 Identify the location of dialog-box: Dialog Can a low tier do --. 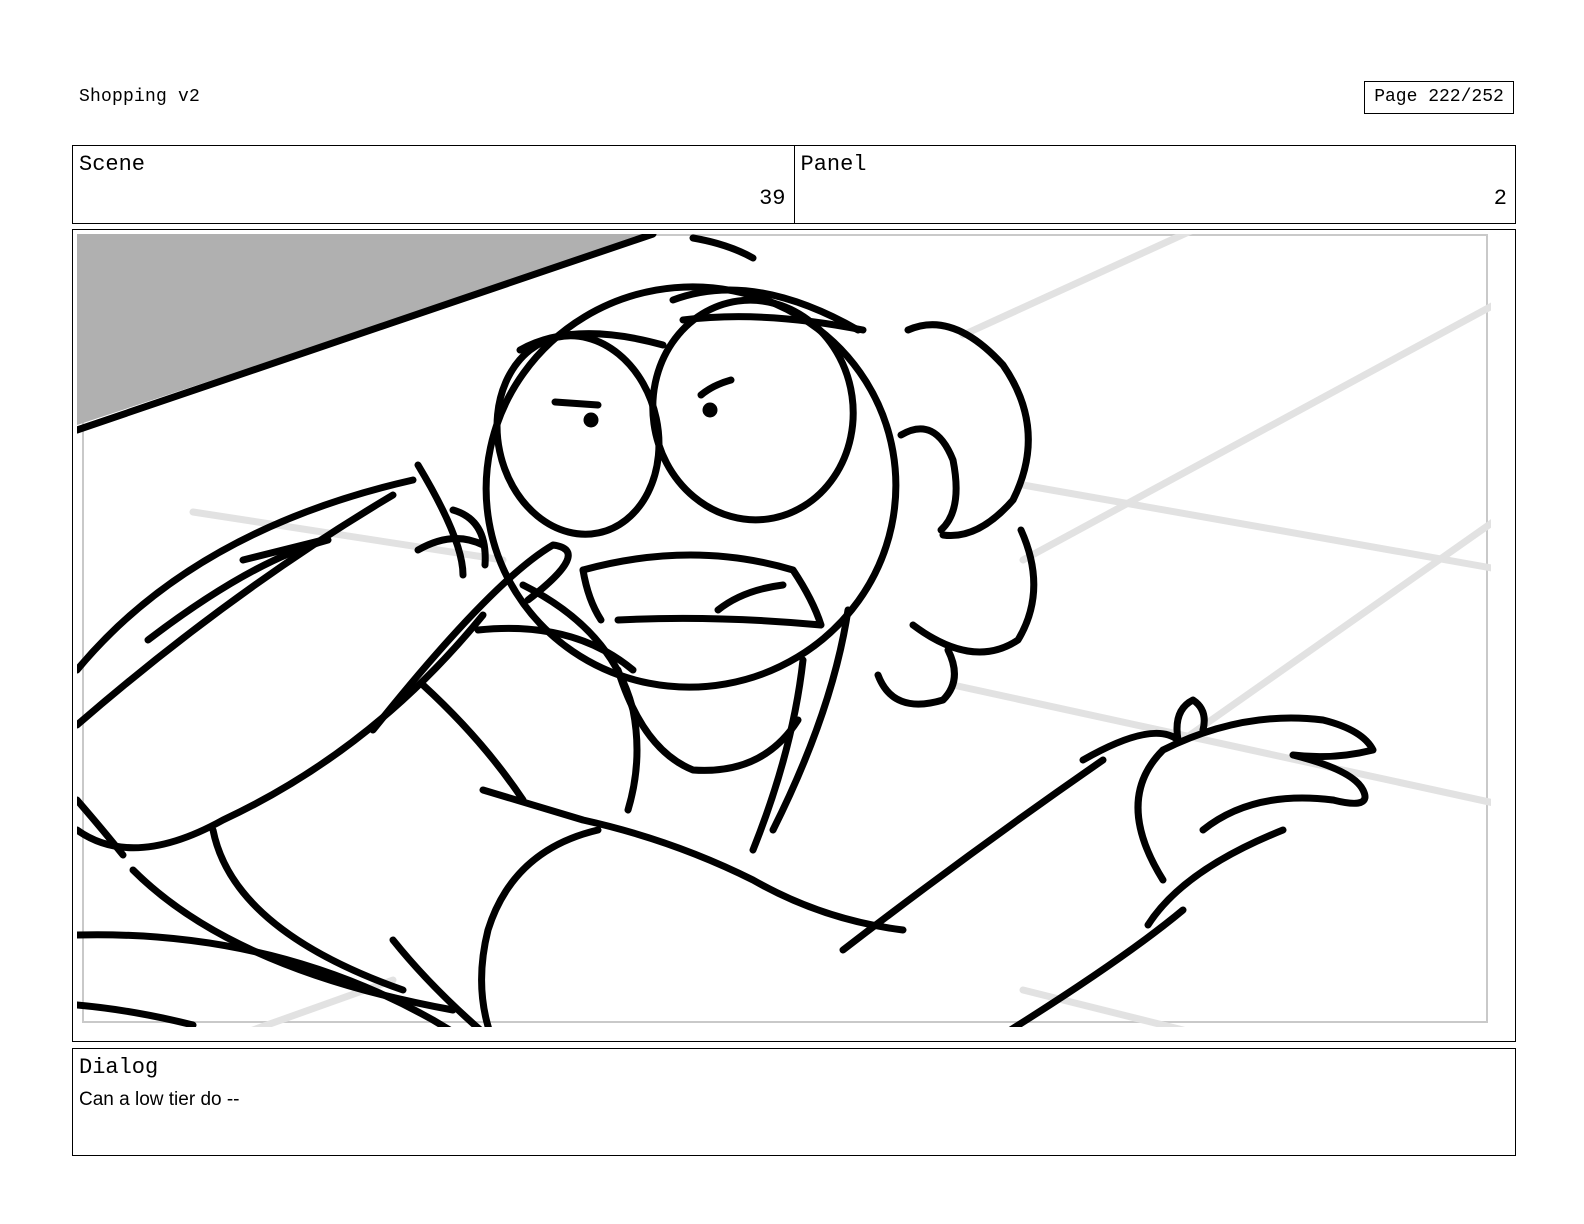
(794, 1102).